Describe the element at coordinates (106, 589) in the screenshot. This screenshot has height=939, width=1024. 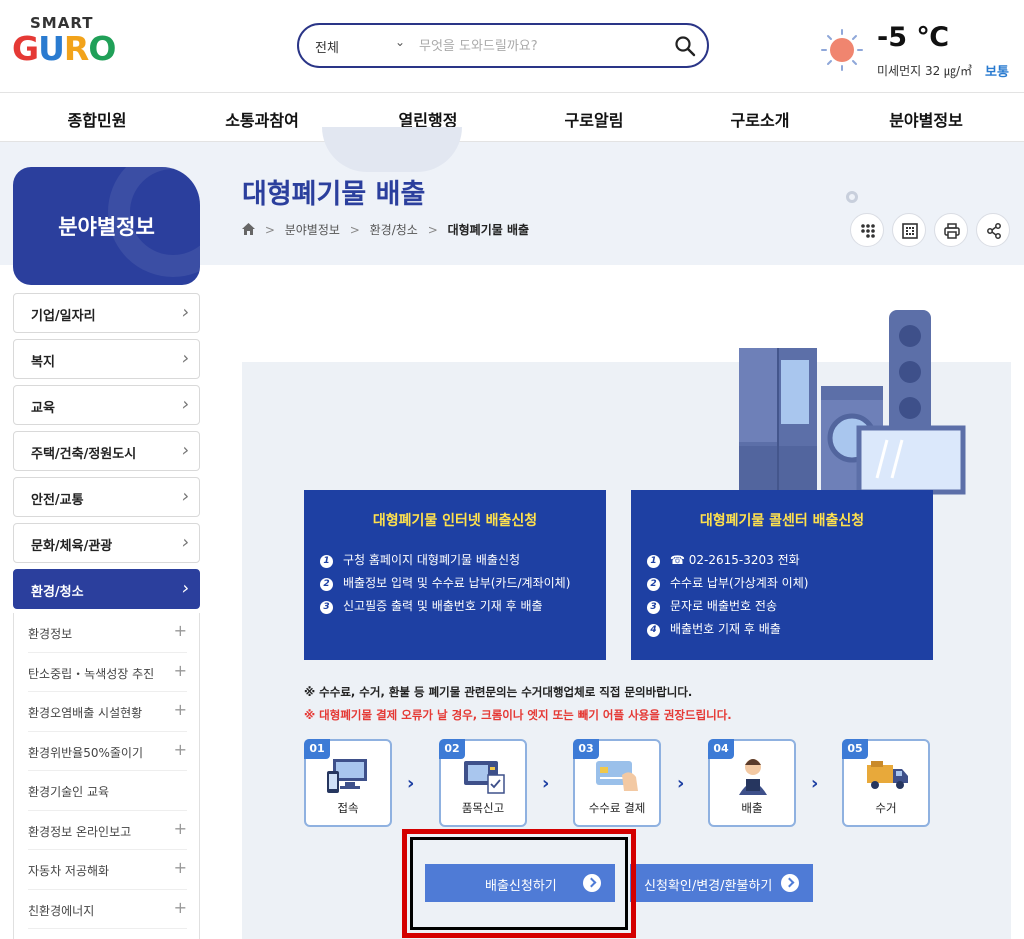
I see `sidebar-item-environment: 환경/청소 ›` at that location.